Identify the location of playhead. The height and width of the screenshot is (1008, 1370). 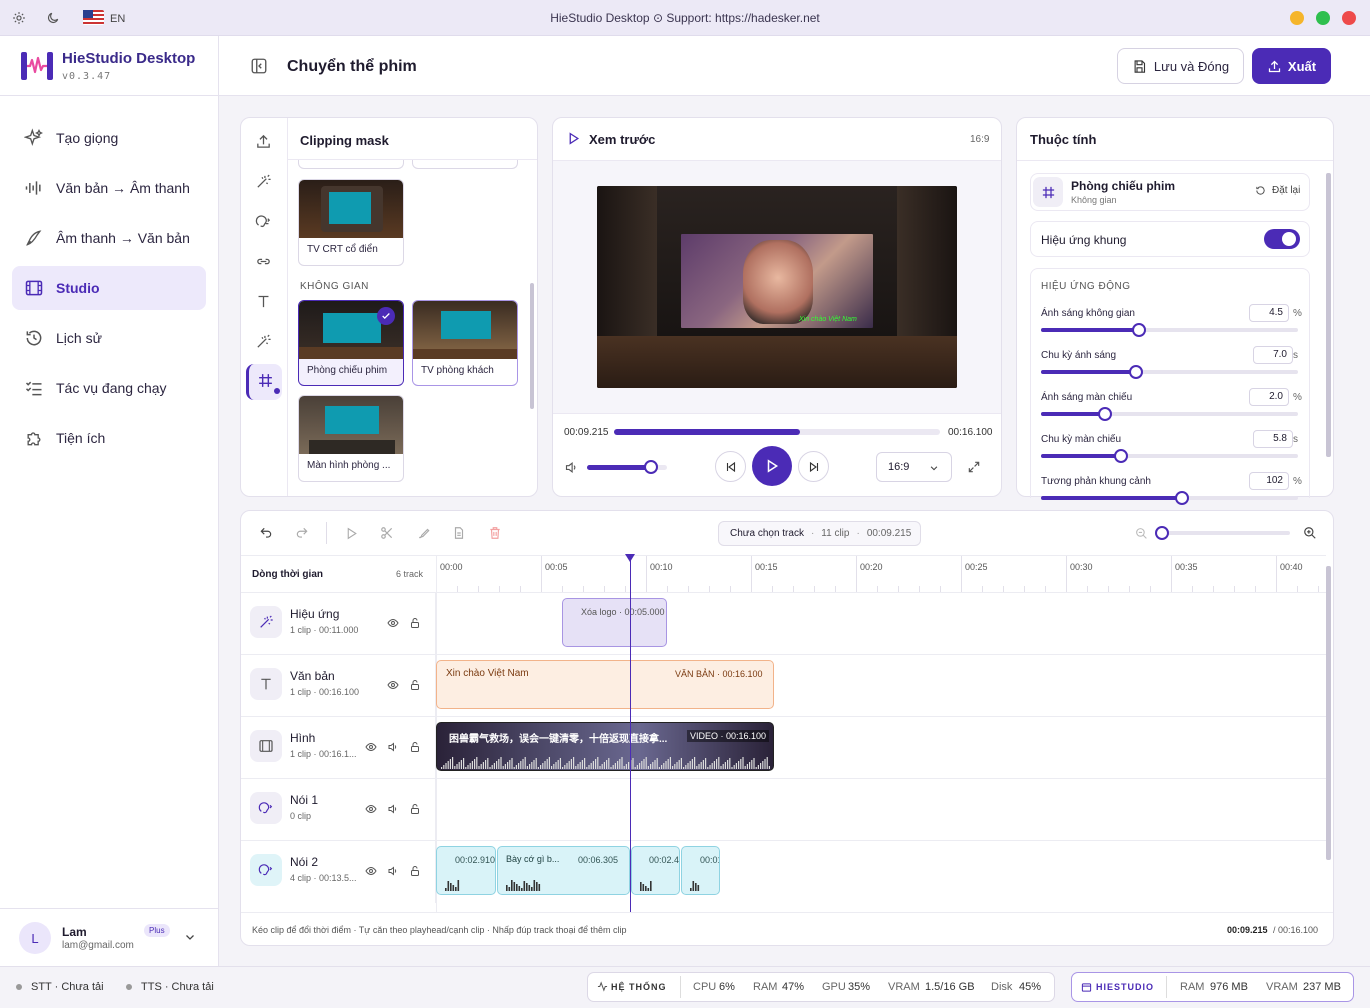
(630, 734).